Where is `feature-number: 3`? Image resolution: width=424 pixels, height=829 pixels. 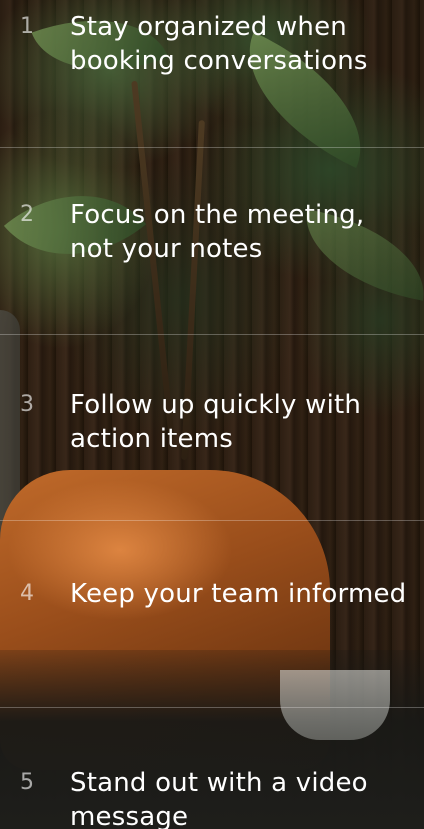
feature-number: 3 is located at coordinates (27, 404).